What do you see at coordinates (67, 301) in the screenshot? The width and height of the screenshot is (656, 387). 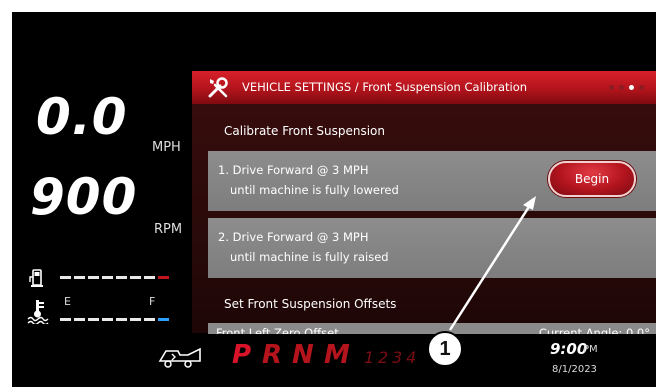 I see `fuel-empty-label: E` at bounding box center [67, 301].